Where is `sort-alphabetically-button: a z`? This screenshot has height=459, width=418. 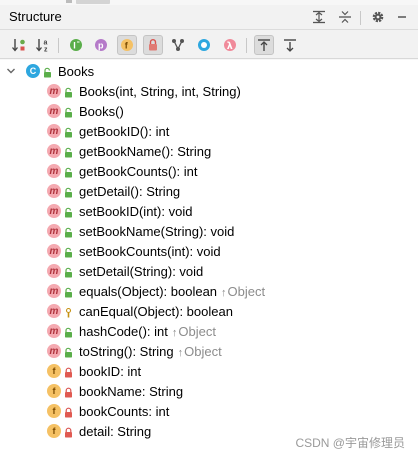 sort-alphabetically-button: a z is located at coordinates (43, 45).